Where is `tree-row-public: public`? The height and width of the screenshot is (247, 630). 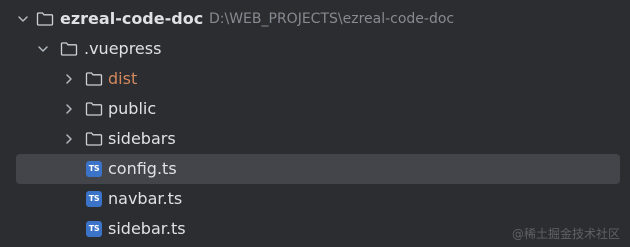 tree-row-public: public is located at coordinates (315, 109).